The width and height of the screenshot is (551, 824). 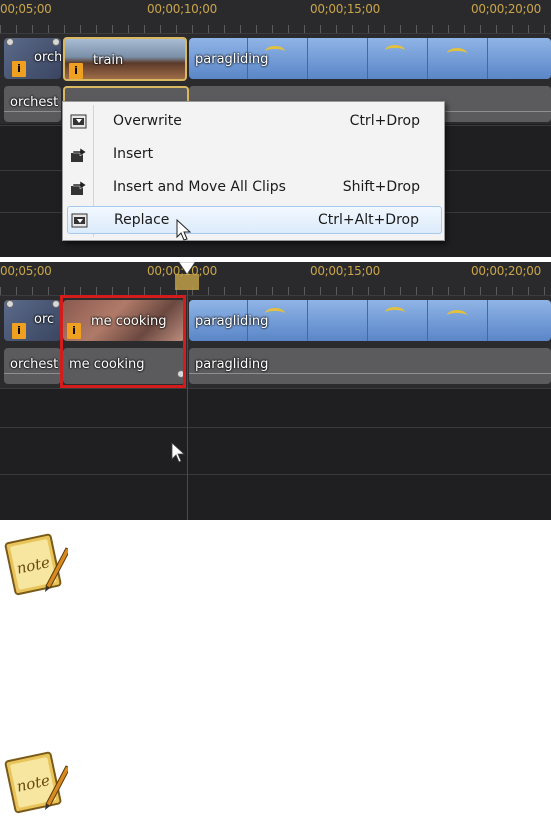 What do you see at coordinates (79, 154) in the screenshot?
I see `insert-icon` at bounding box center [79, 154].